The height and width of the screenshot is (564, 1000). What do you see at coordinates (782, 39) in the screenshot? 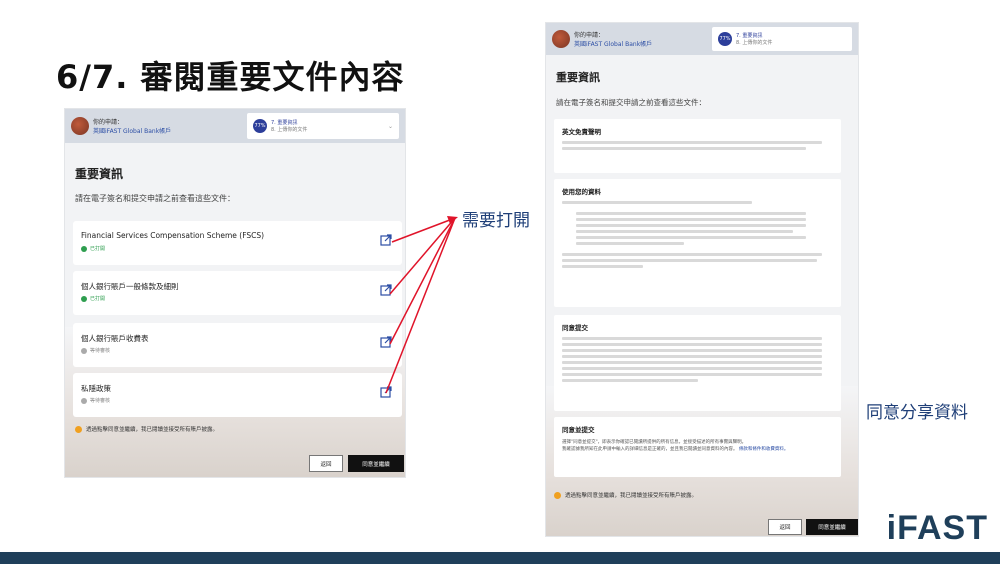
I see `step-indicator: 77% 7. 重要資訊 8. 上傳你的文件` at bounding box center [782, 39].